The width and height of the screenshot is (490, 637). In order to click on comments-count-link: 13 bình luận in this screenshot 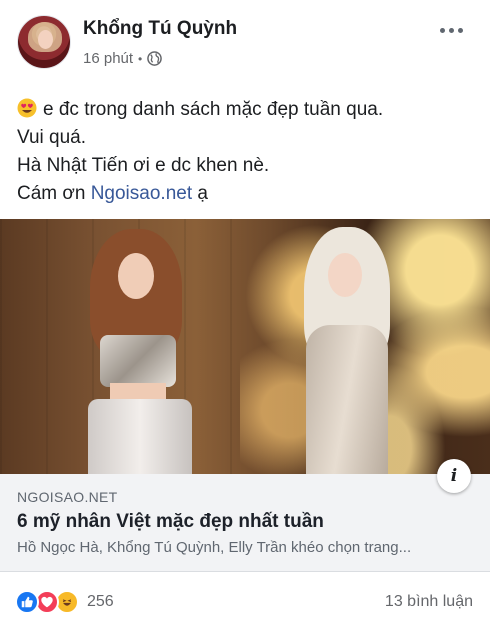, I will do `click(429, 602)`.